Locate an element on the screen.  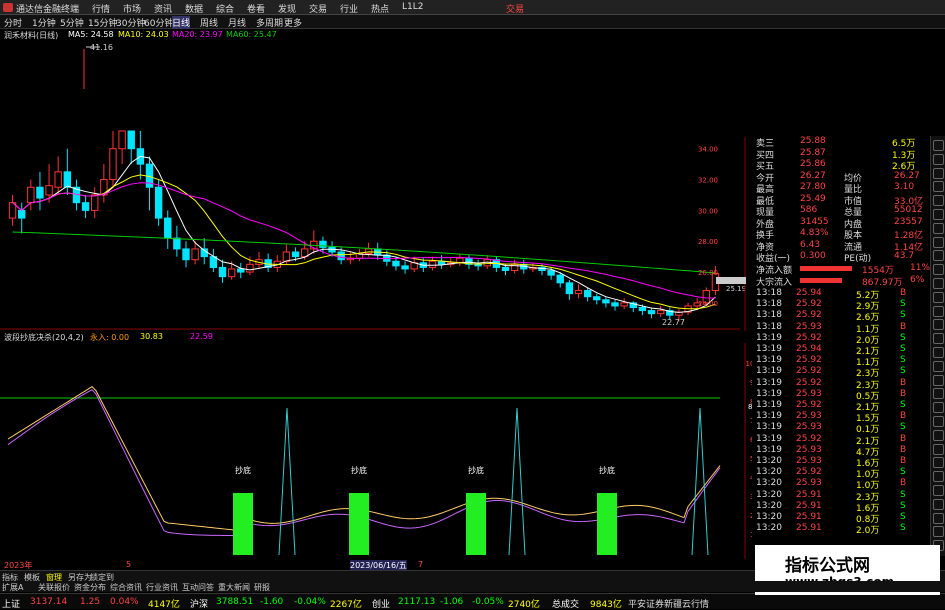
period-tab-9: 多周期 is located at coordinates (269, 22).